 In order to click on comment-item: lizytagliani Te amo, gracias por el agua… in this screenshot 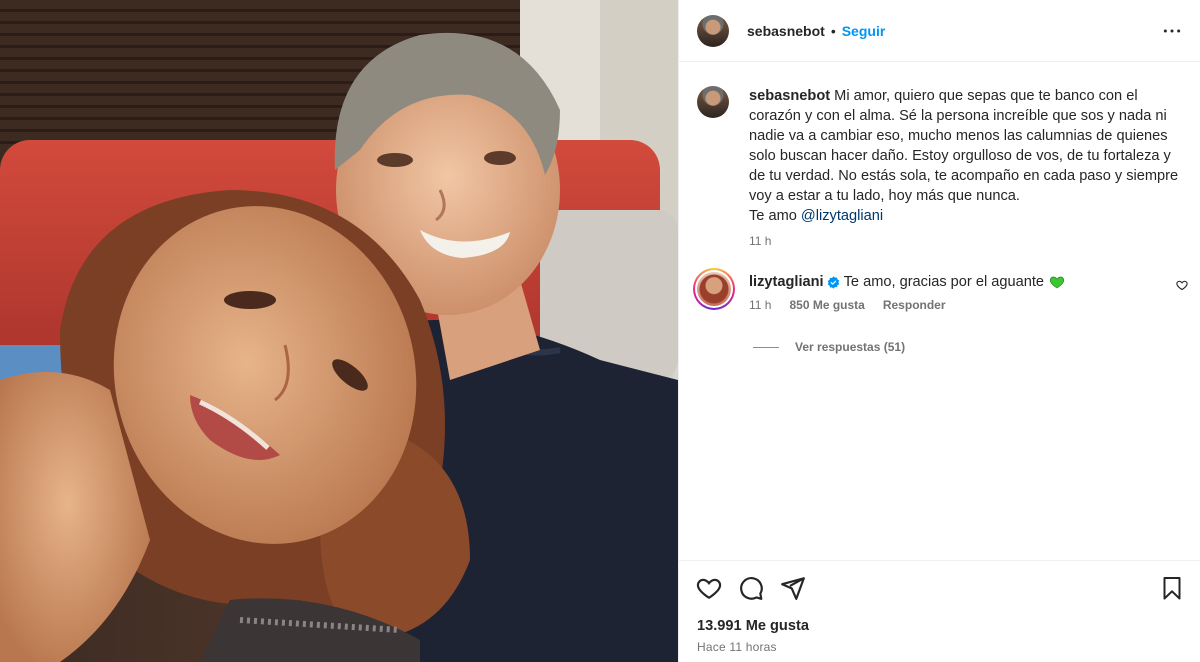, I will do `click(939, 280)`.